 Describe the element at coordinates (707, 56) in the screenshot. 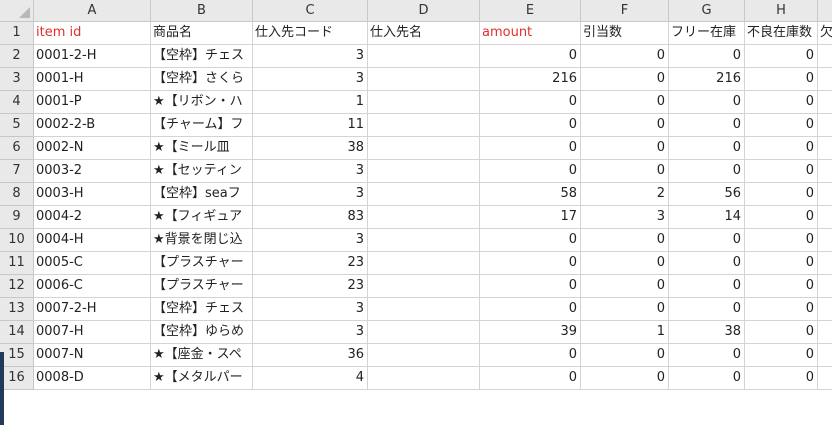

I see `cell-g-2: 0` at that location.